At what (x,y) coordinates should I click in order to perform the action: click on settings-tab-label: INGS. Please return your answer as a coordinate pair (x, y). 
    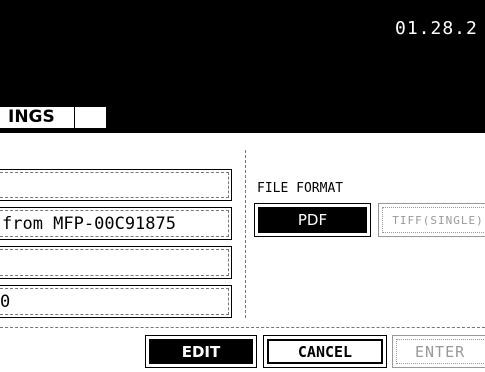
    Looking at the image, I should click on (37, 117).